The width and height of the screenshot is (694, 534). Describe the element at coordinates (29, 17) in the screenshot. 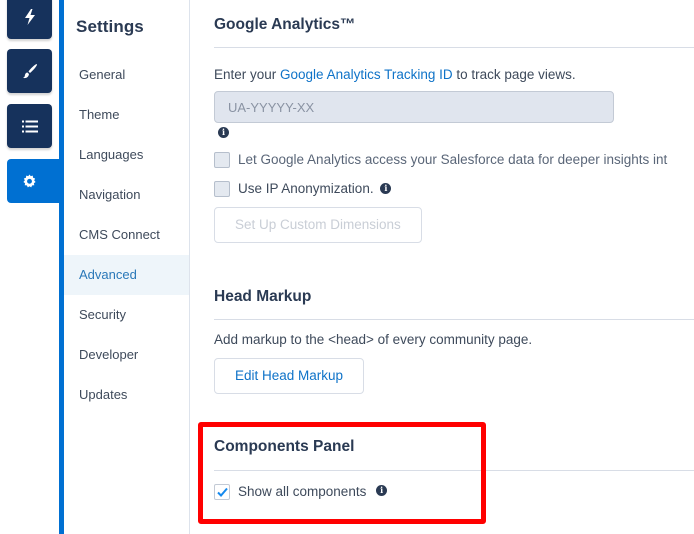

I see `lightning-bolt-icon` at that location.